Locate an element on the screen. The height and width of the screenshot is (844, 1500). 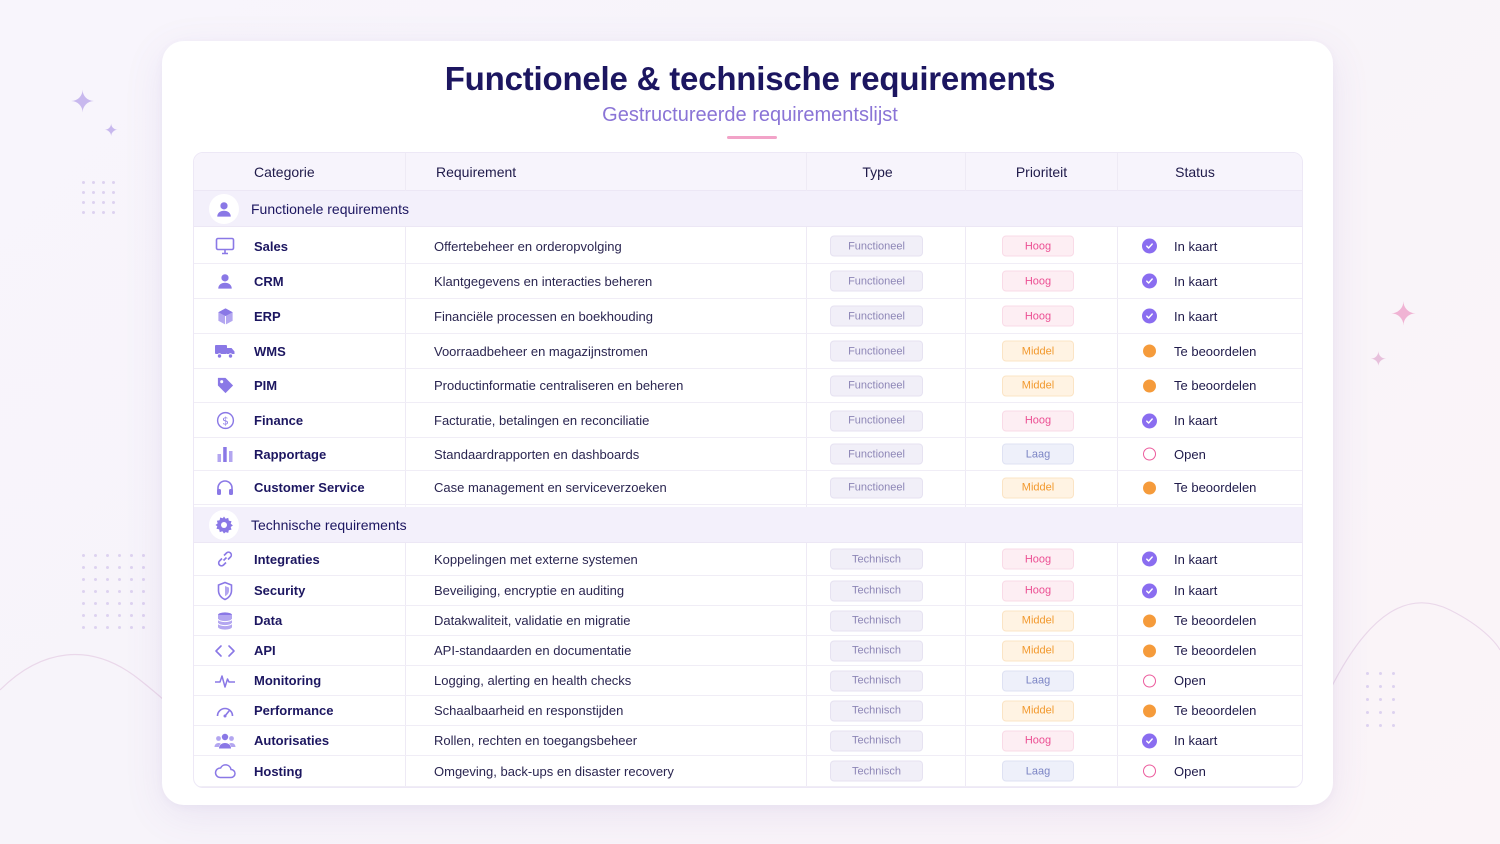
category-cell: CRM is located at coordinates (269, 281).